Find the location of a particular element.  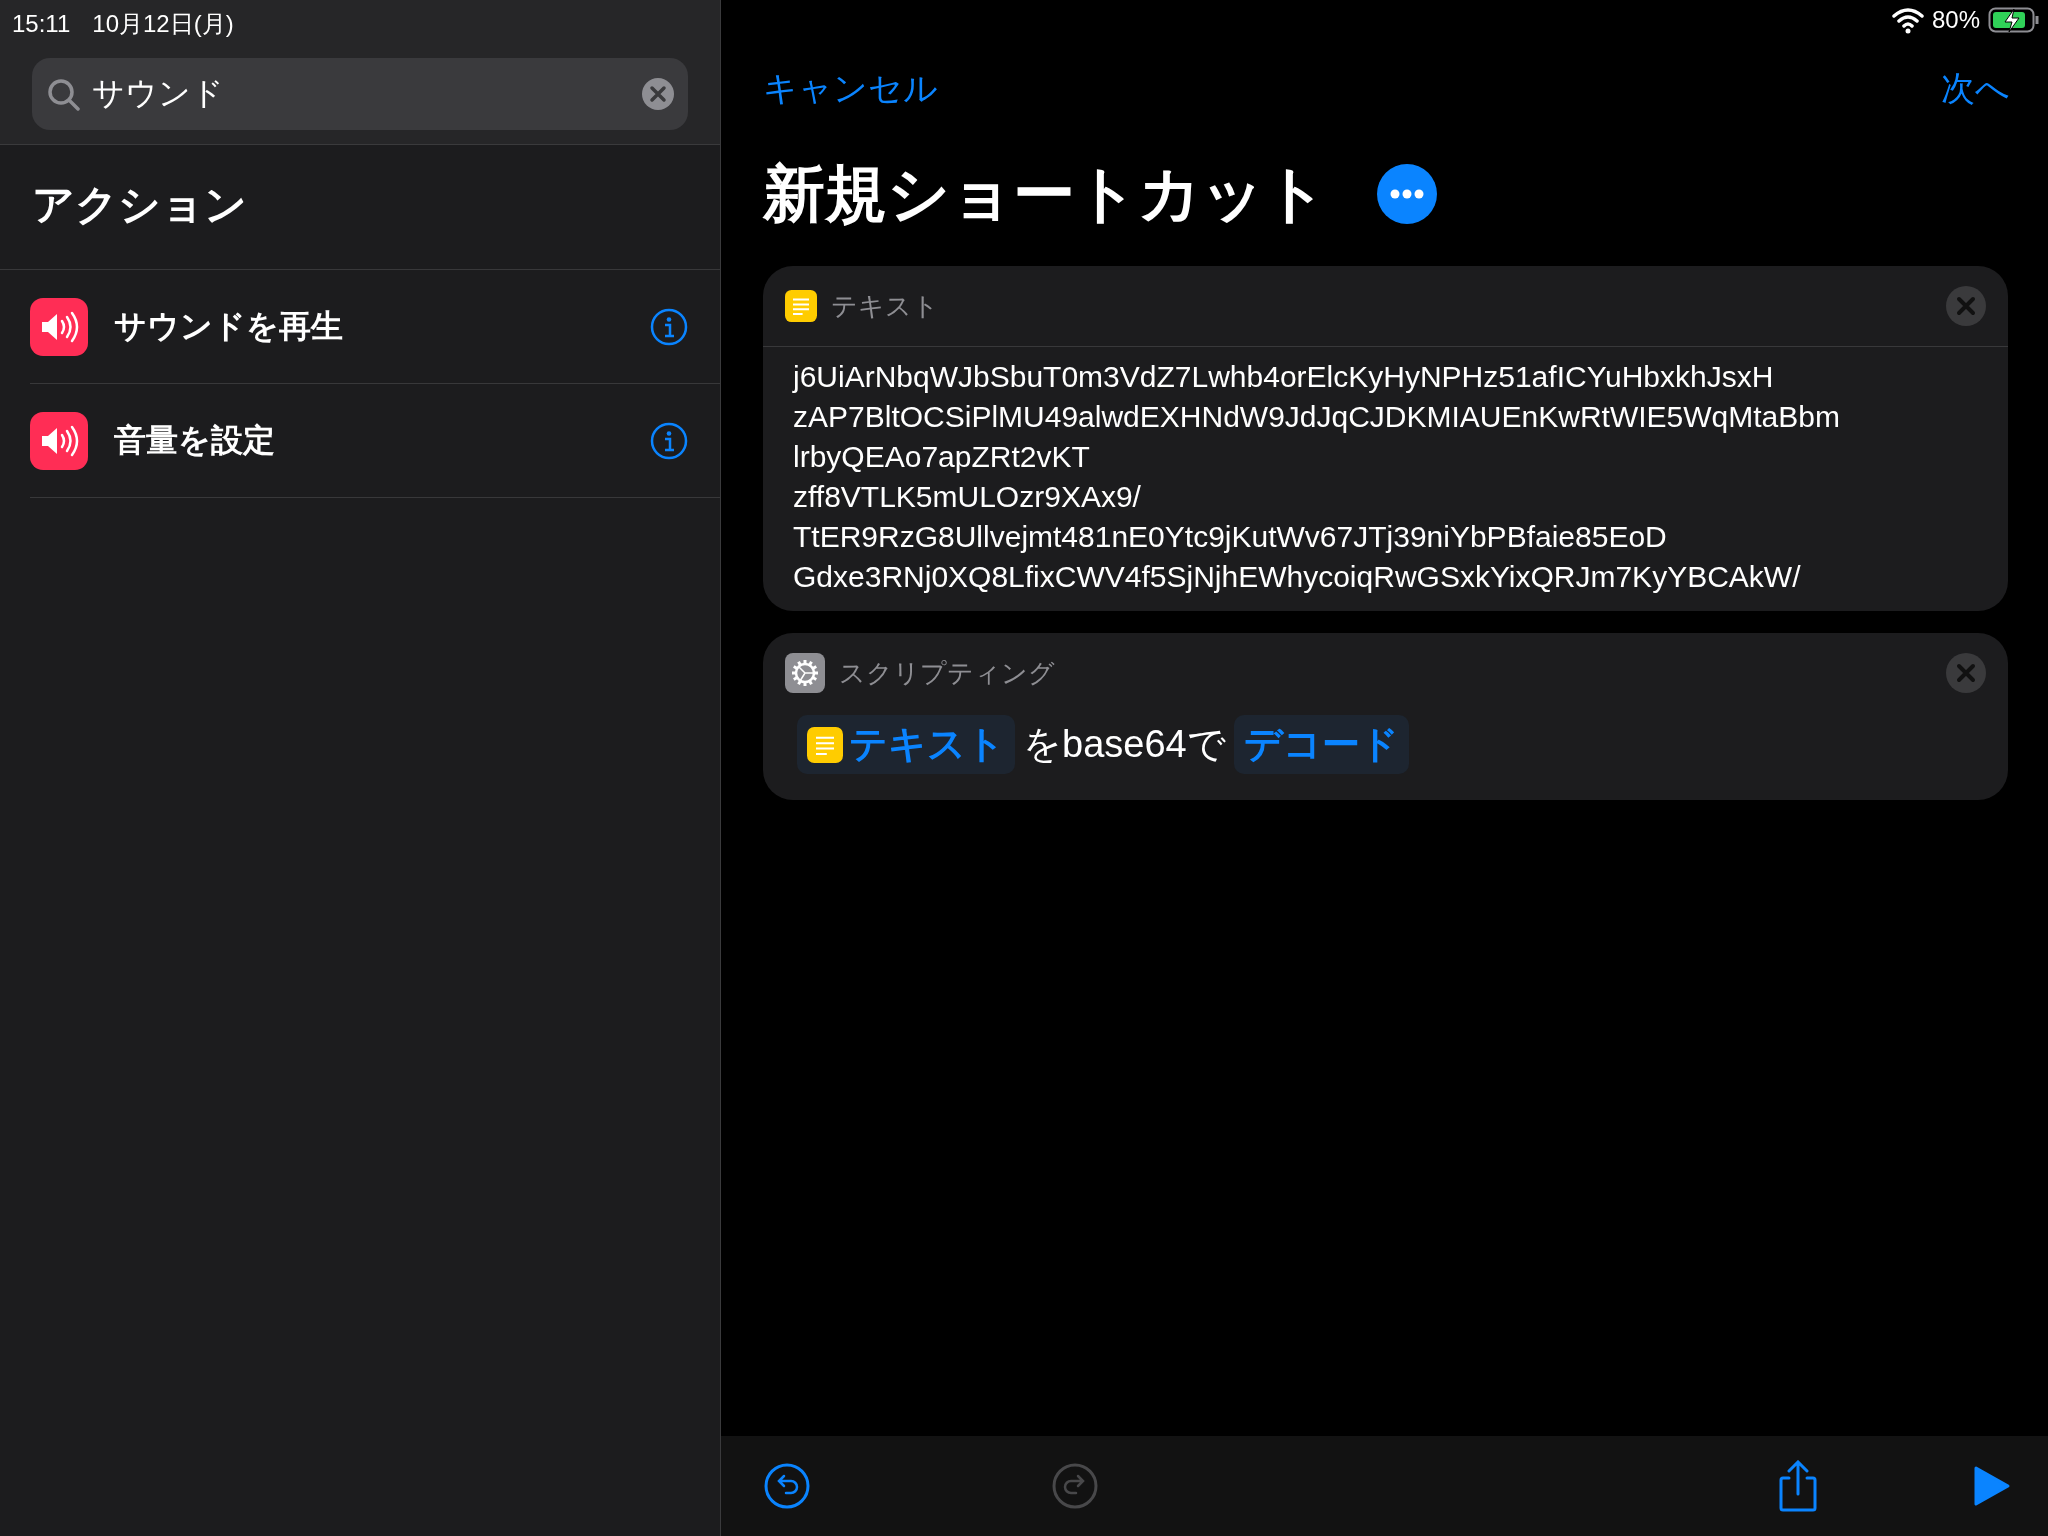

action-text: をbase64で is located at coordinates (1124, 744).